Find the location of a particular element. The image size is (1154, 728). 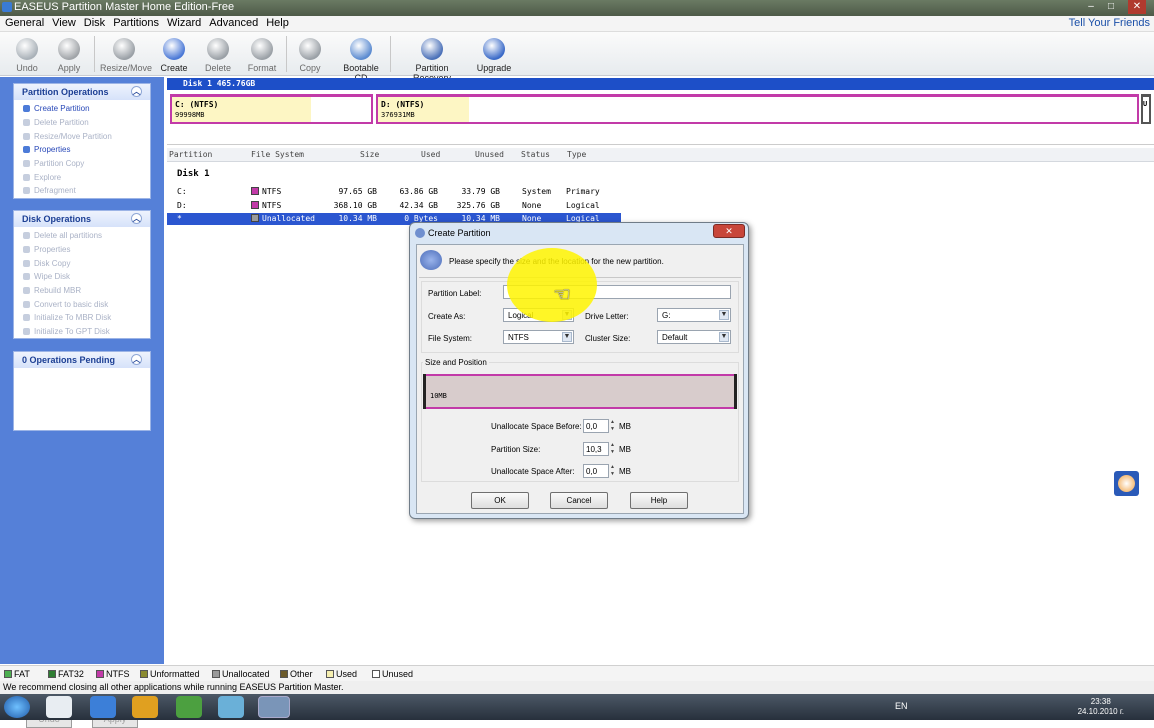

partition-operation-item: Explore is located at coordinates (82, 177).